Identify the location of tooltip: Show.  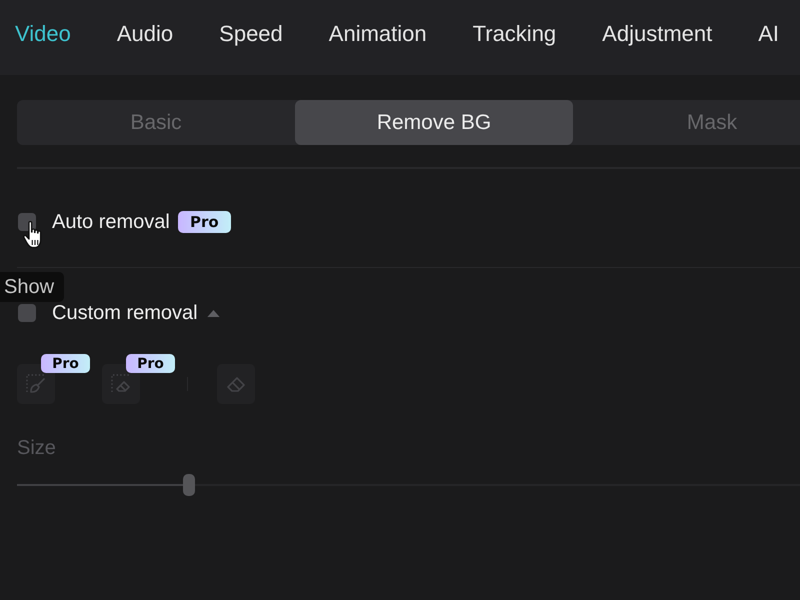
(32, 287).